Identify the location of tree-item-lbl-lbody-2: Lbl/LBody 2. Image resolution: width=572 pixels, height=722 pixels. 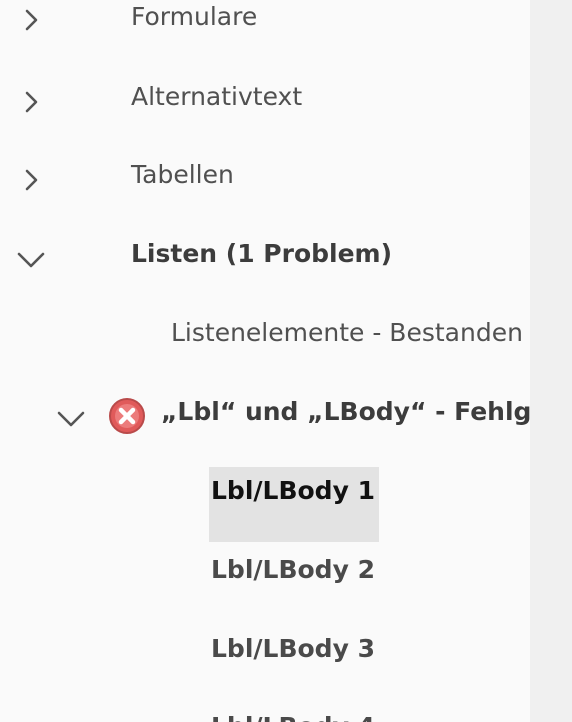
(265, 577).